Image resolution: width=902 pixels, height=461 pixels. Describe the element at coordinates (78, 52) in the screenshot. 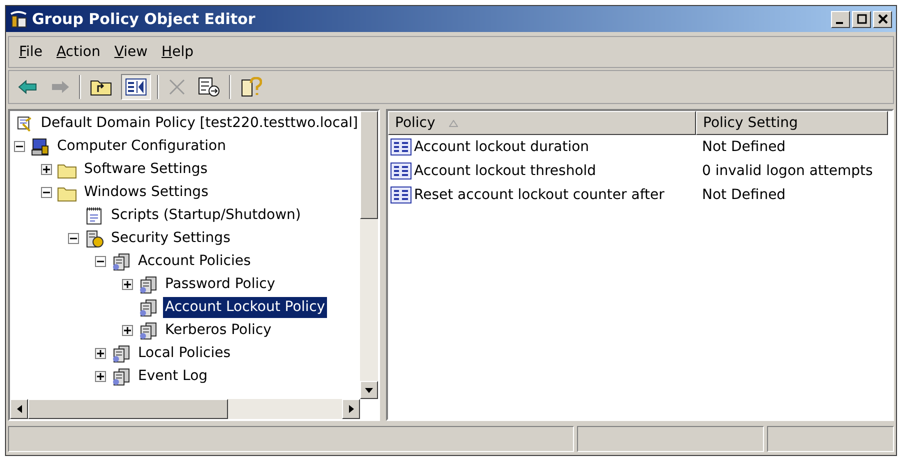

I see `menu-item: Action` at that location.